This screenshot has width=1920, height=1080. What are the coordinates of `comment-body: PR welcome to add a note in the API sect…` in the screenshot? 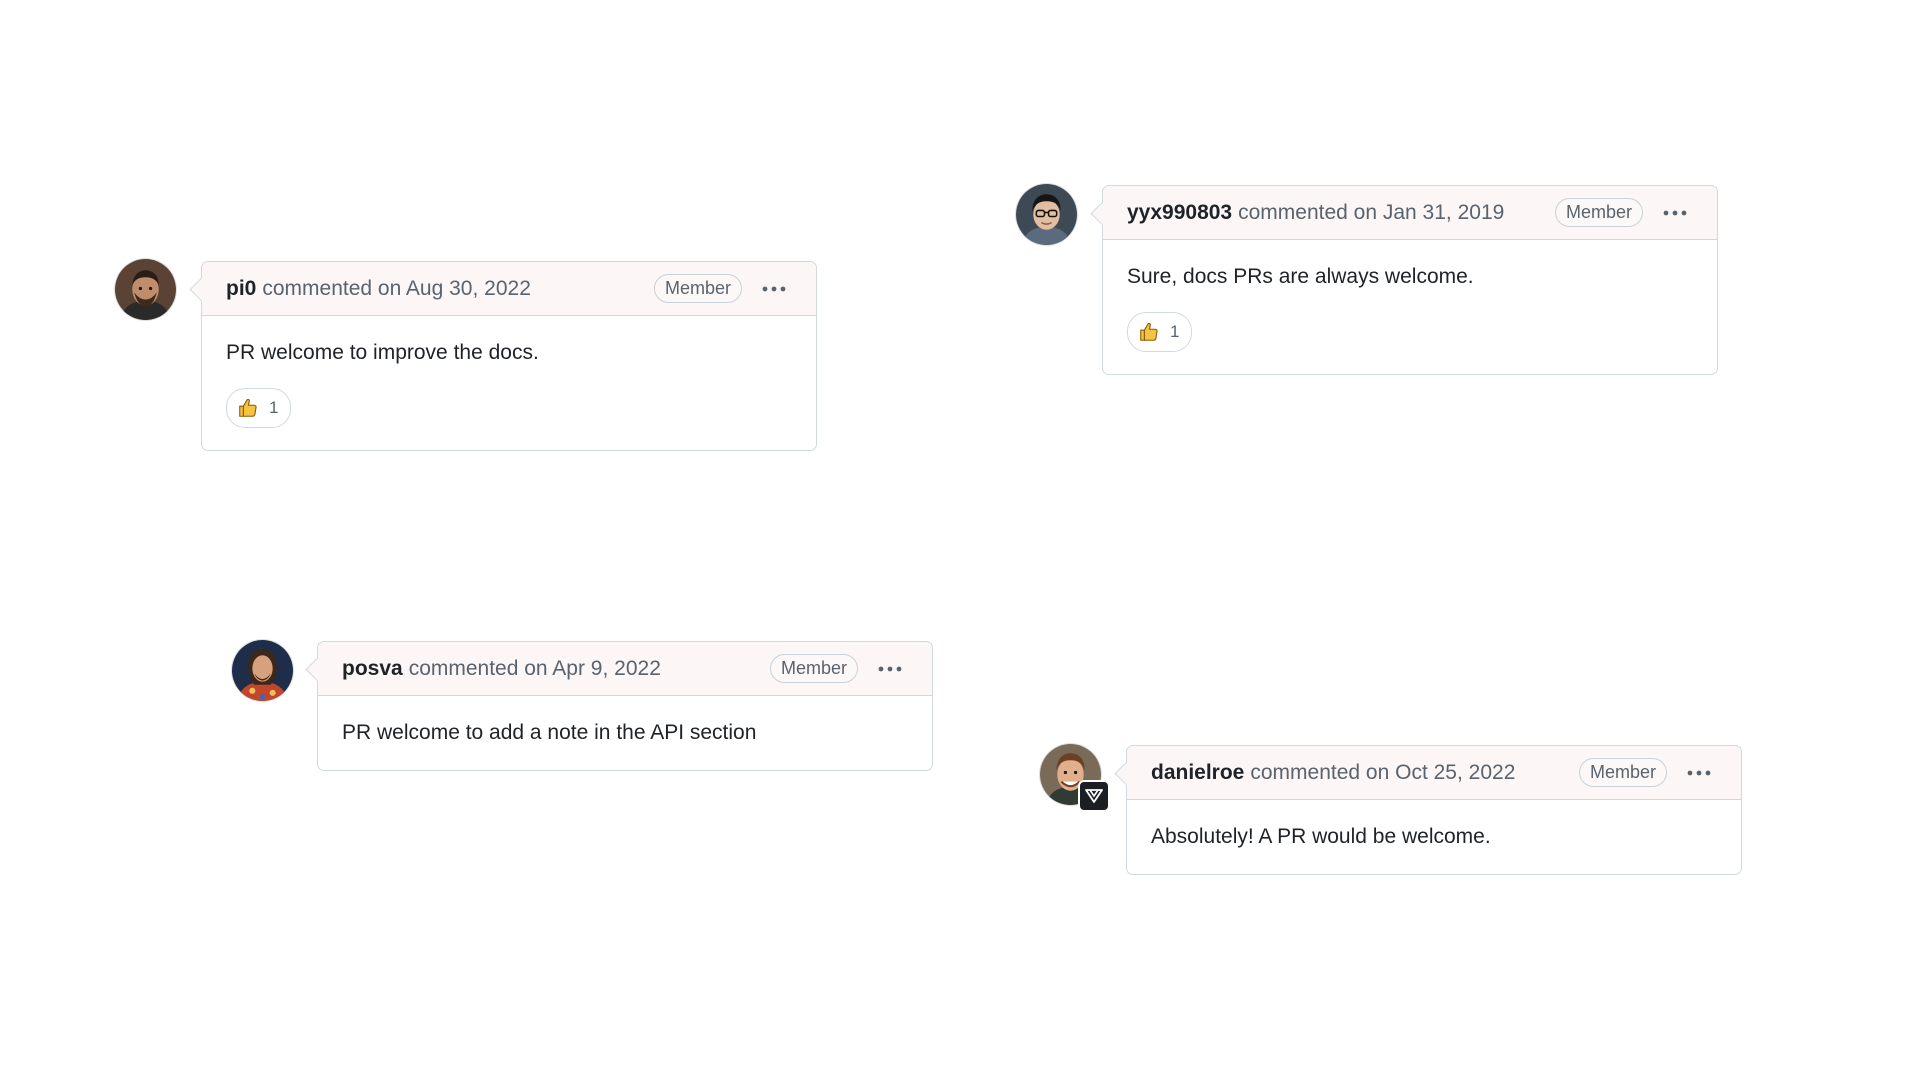 It's located at (625, 733).